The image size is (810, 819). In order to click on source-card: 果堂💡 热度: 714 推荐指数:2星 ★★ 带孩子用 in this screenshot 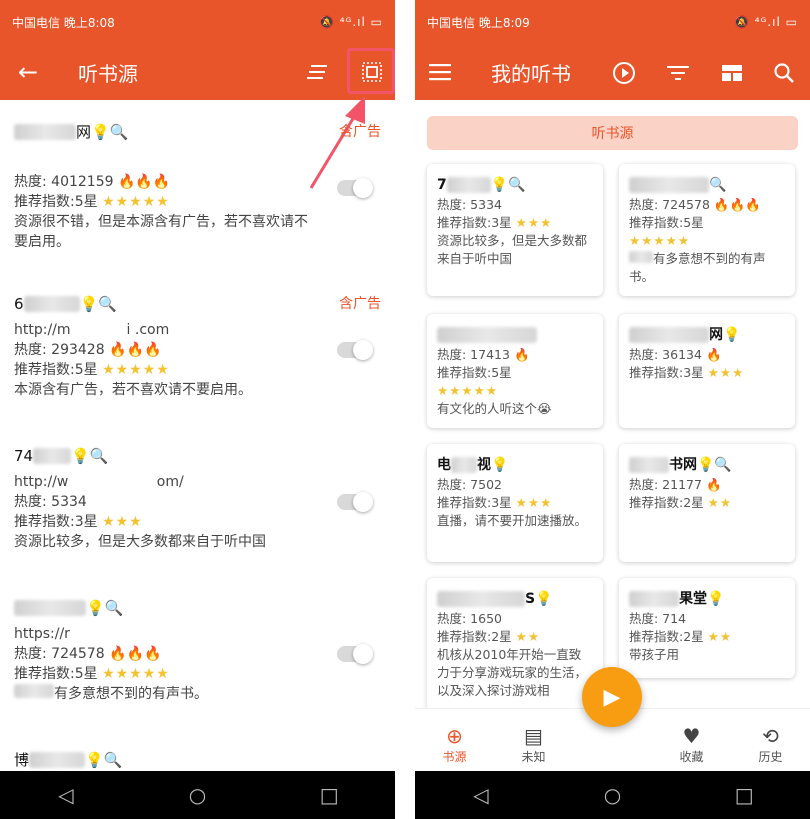, I will do `click(707, 628)`.